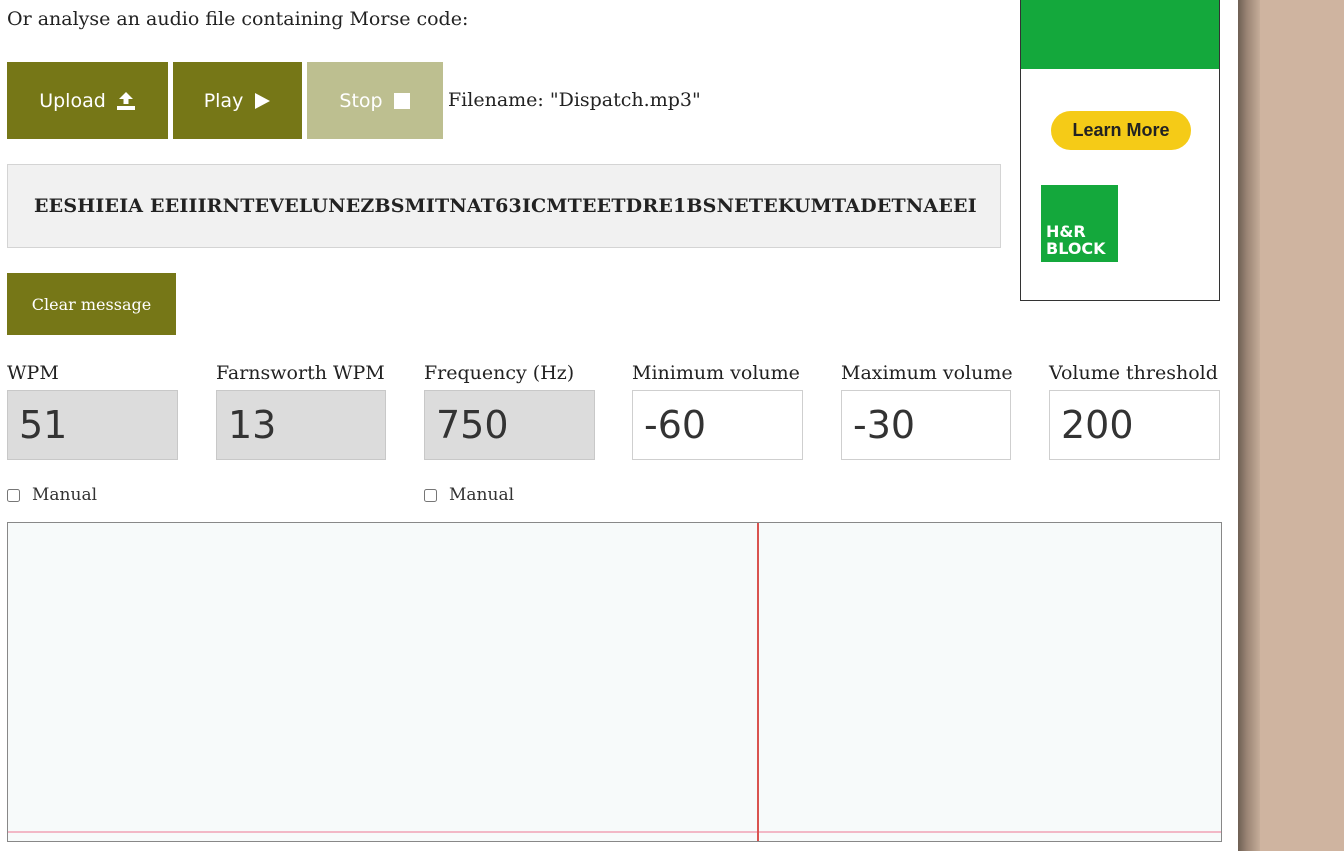 This screenshot has width=1344, height=851. I want to click on wpm-manual-row: Manual, so click(52, 495).